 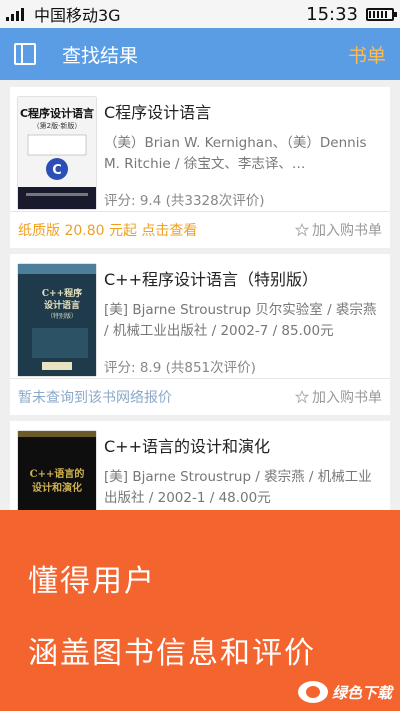 What do you see at coordinates (367, 54) in the screenshot?
I see `booklist-button: 书单` at bounding box center [367, 54].